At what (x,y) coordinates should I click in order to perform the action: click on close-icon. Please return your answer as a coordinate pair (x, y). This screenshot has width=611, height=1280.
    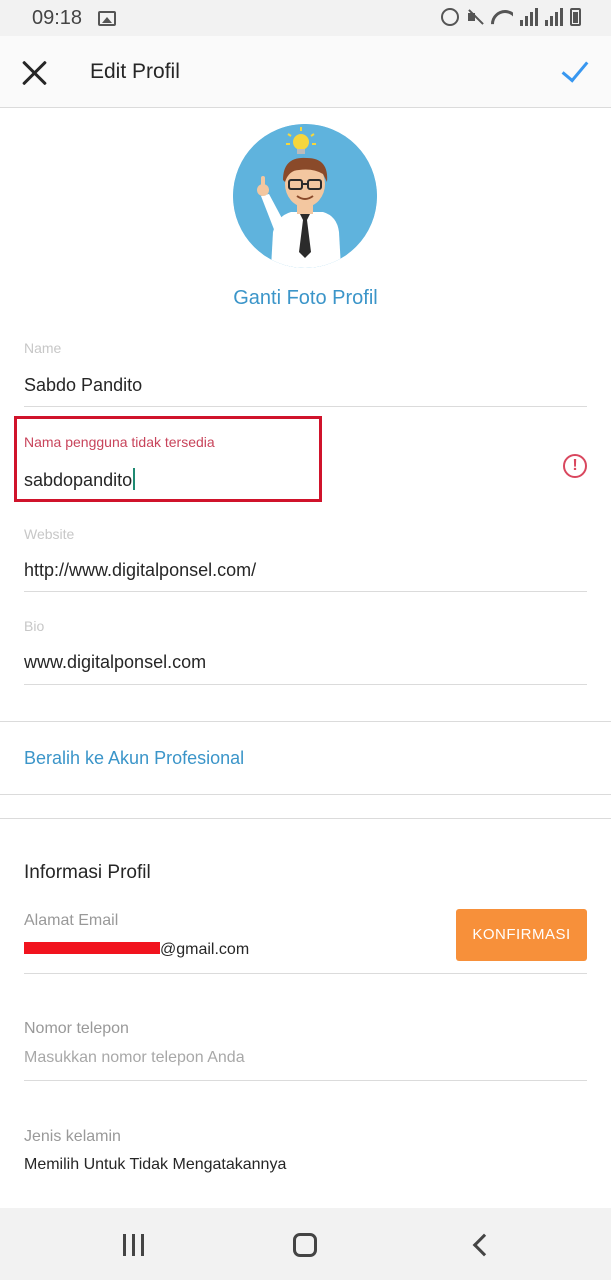
    Looking at the image, I should click on (35, 73).